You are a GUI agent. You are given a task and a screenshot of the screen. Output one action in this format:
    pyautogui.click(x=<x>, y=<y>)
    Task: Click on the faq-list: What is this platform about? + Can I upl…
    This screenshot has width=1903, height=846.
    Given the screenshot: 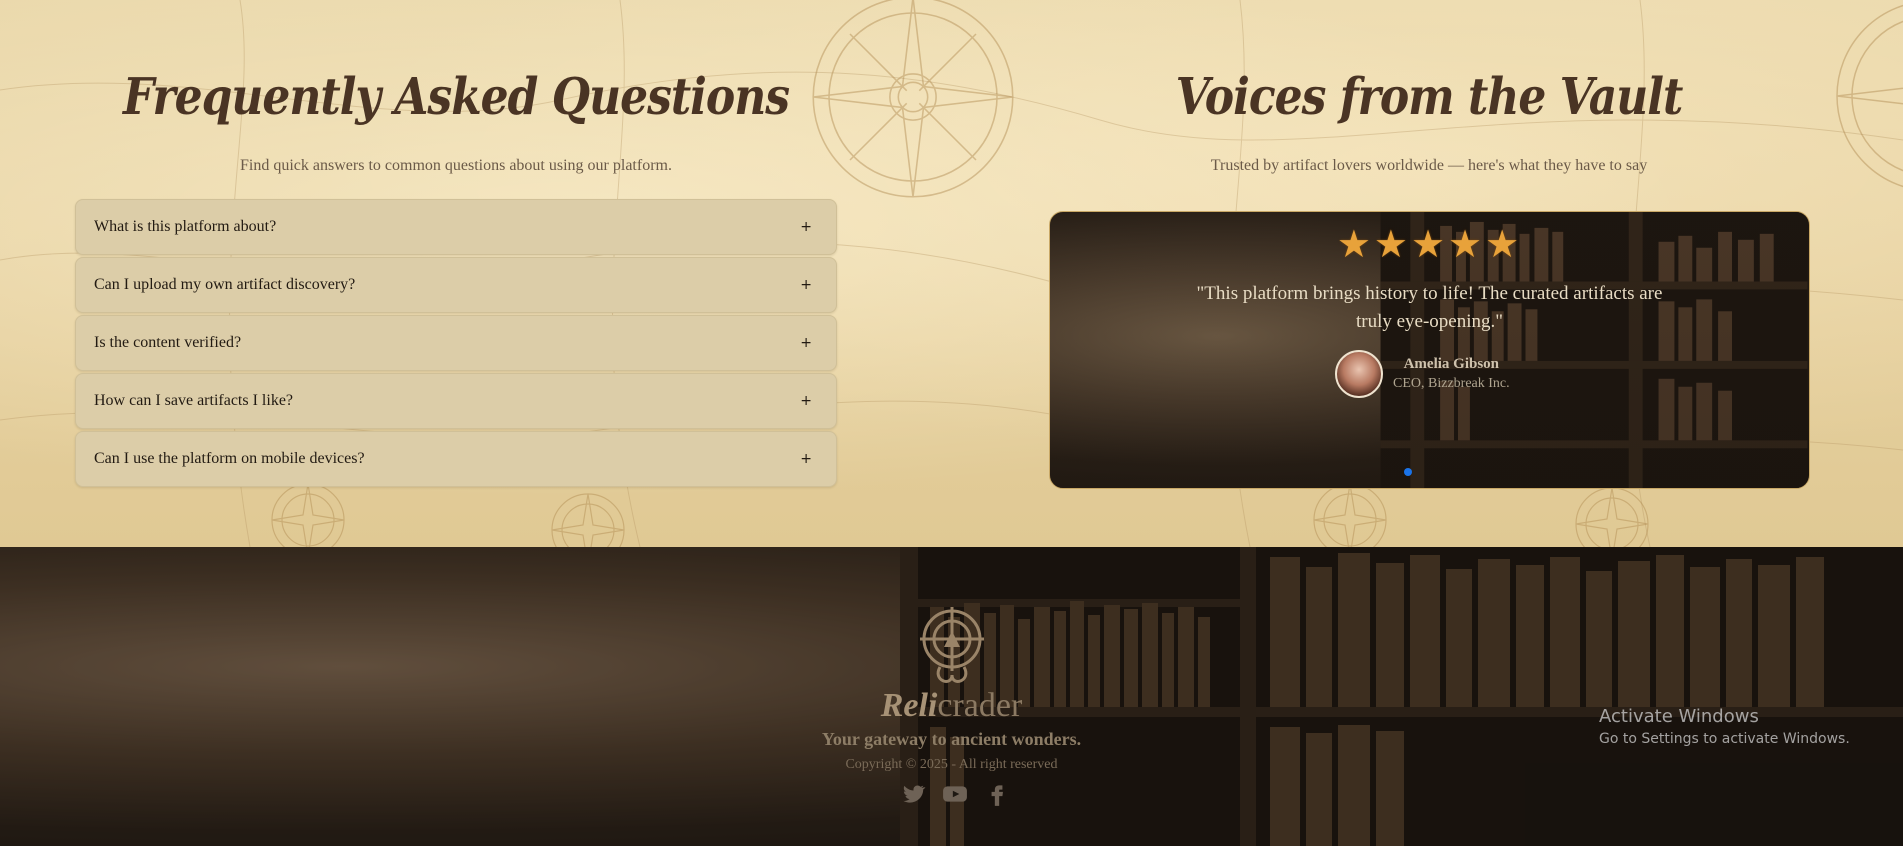 What is the action you would take?
    pyautogui.click(x=456, y=343)
    